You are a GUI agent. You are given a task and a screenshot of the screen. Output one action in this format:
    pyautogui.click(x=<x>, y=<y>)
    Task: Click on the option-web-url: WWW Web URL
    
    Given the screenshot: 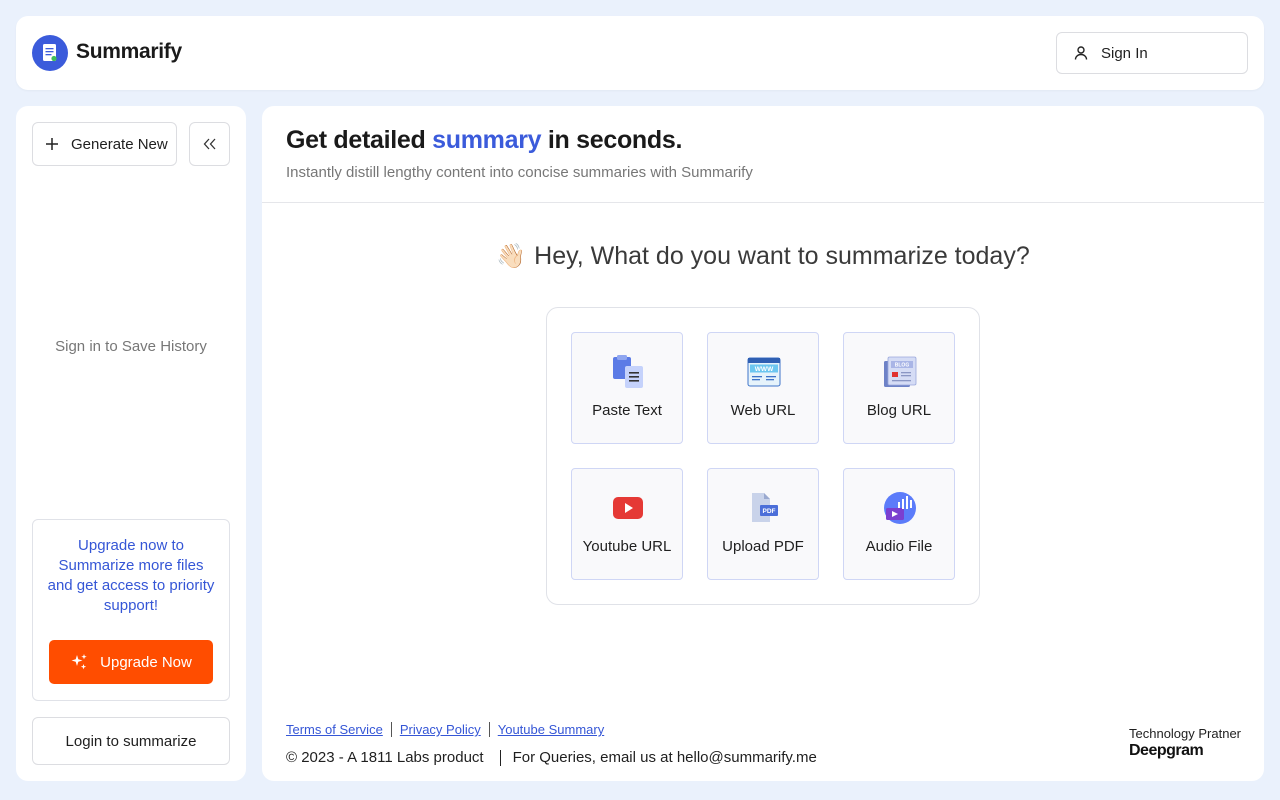 What is the action you would take?
    pyautogui.click(x=763, y=388)
    